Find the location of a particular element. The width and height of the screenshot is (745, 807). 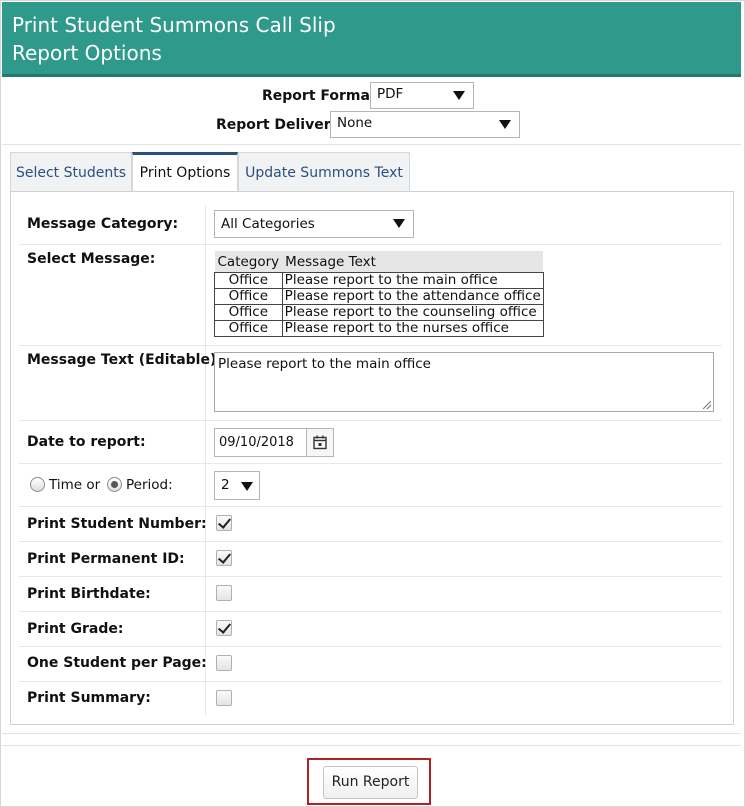

select-message-label: Select Message: is located at coordinates (91, 259).